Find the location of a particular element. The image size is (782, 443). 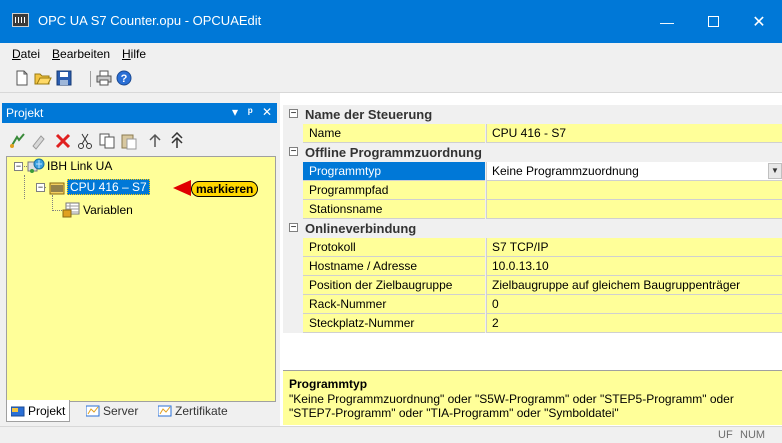

maximize-icon is located at coordinates (713, 21).